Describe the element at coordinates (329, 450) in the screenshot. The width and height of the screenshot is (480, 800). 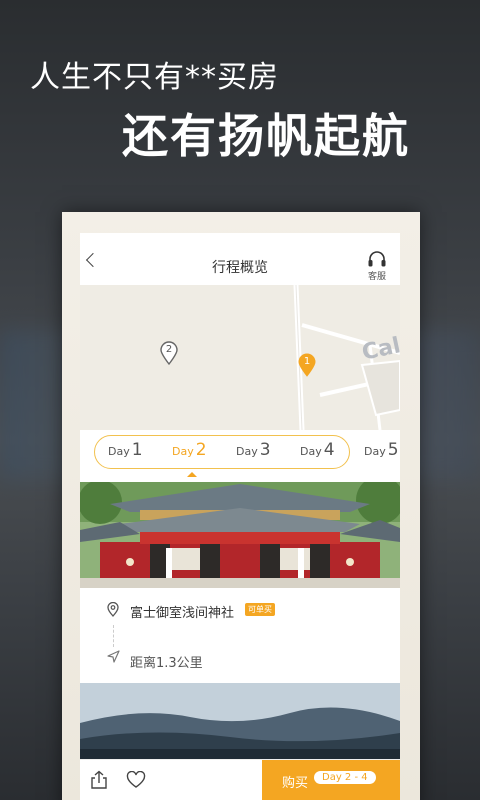
I see `day-number: 4` at that location.